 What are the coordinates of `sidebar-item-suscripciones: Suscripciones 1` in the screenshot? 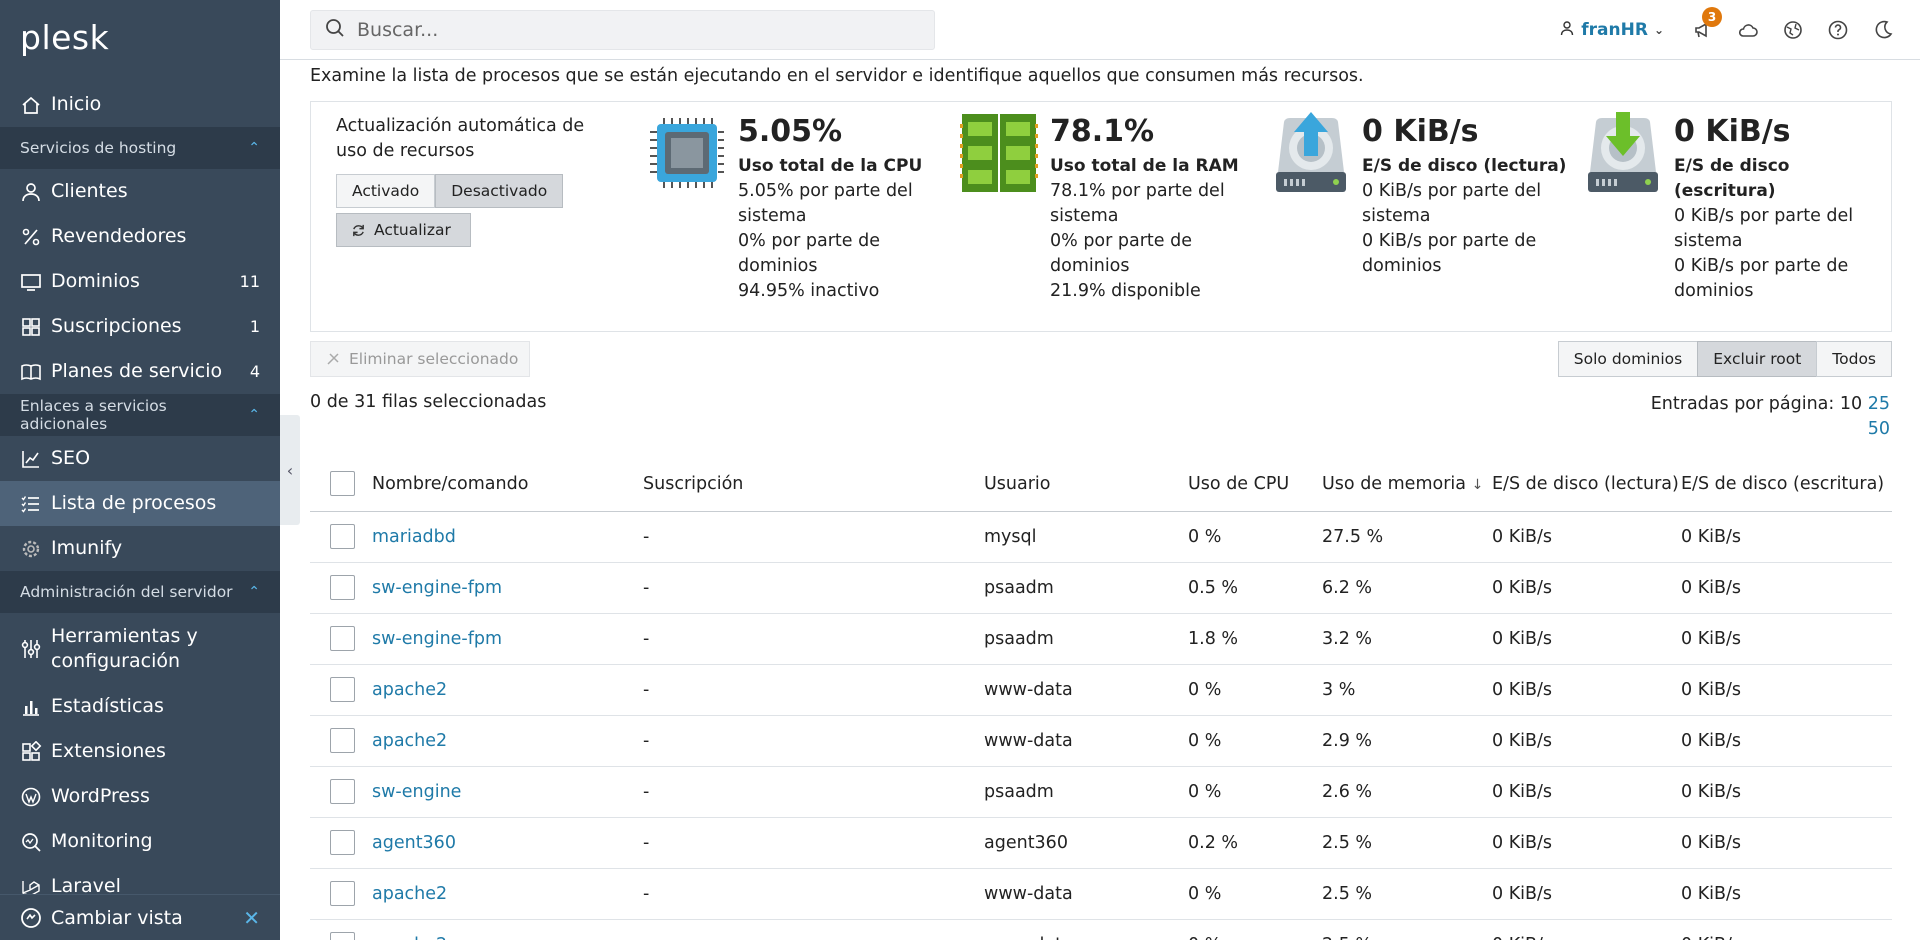 It's located at (140, 326).